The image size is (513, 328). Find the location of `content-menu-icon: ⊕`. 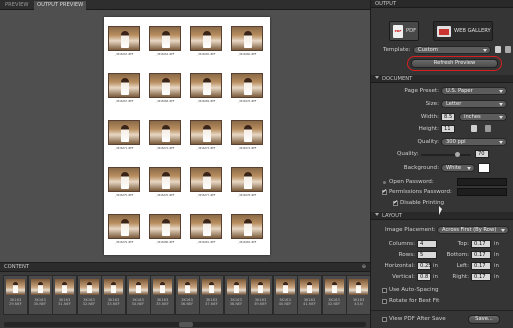

content-menu-icon: ⊕ is located at coordinates (364, 267).